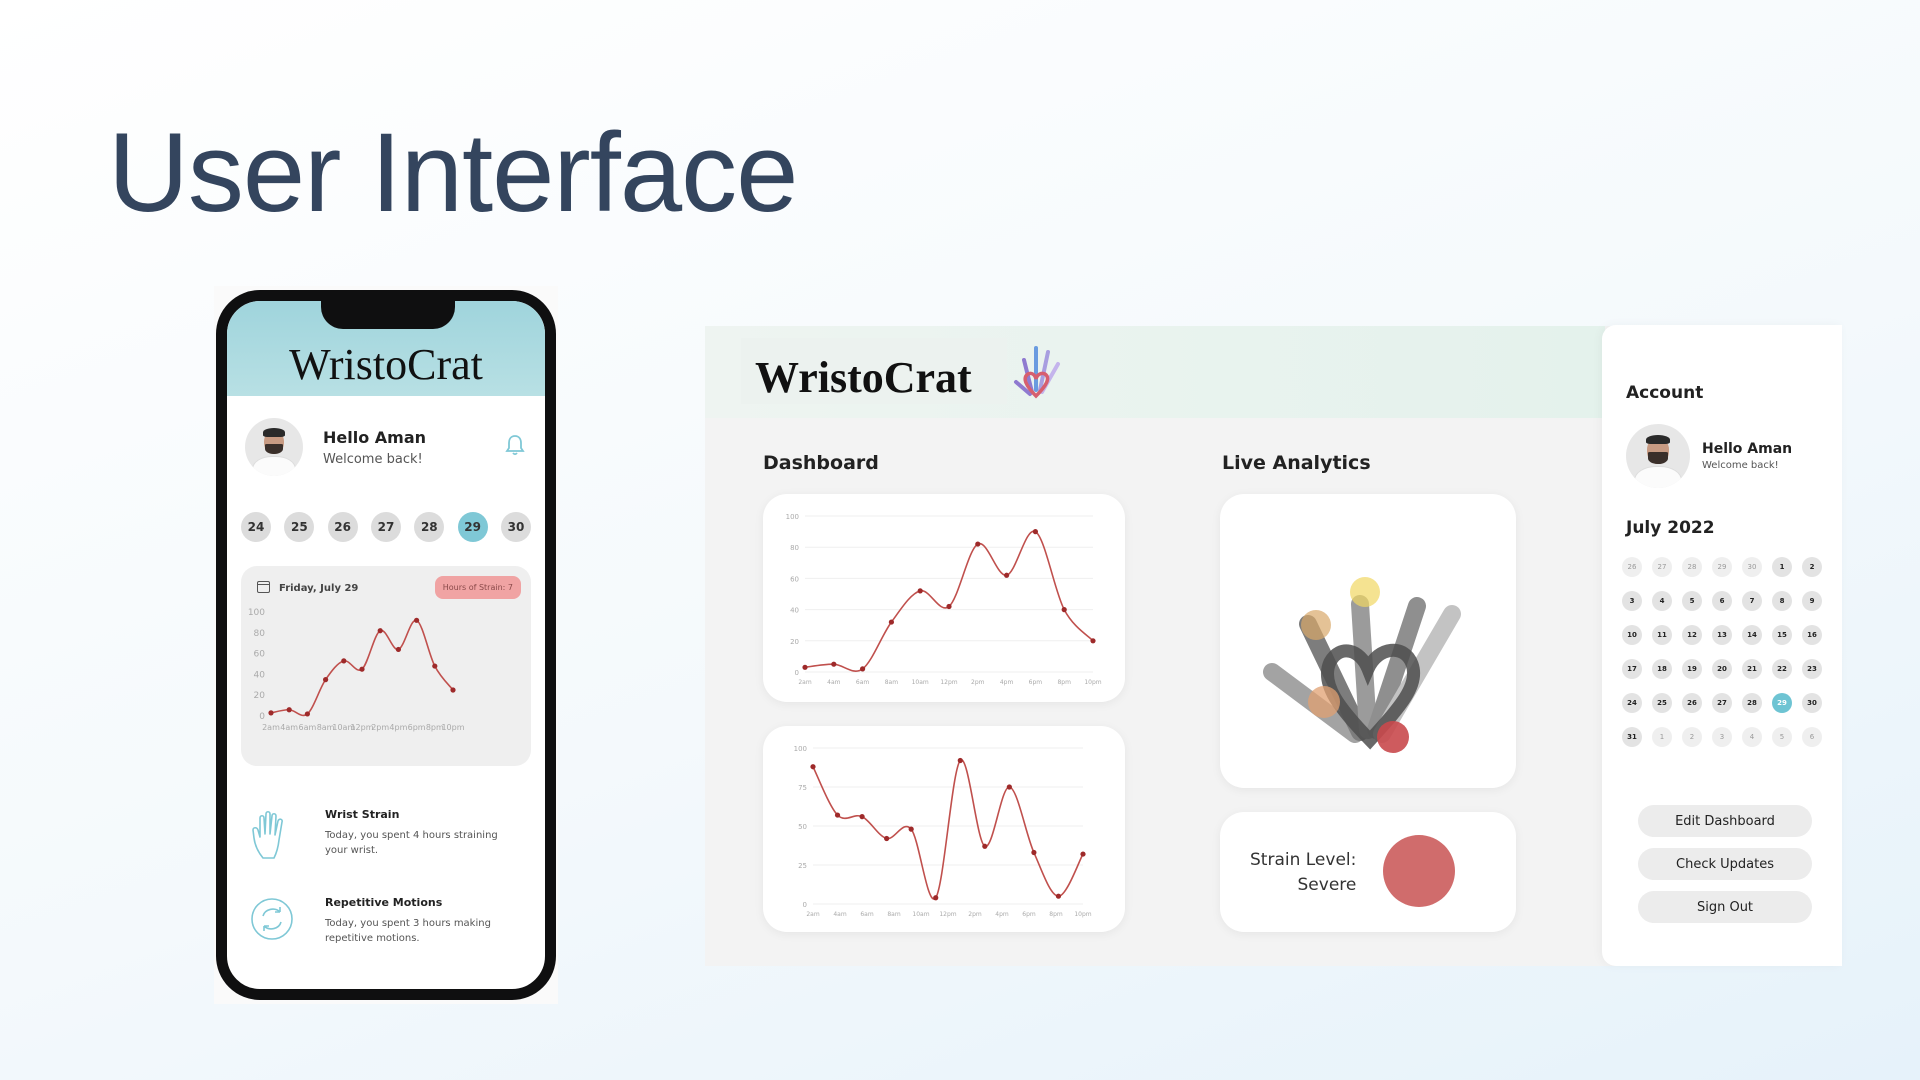  What do you see at coordinates (1296, 463) in the screenshot?
I see `live-analytics-heading: Live Analytics` at bounding box center [1296, 463].